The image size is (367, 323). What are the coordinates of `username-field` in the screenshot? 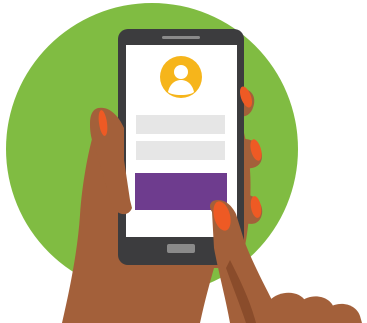 It's located at (180, 124).